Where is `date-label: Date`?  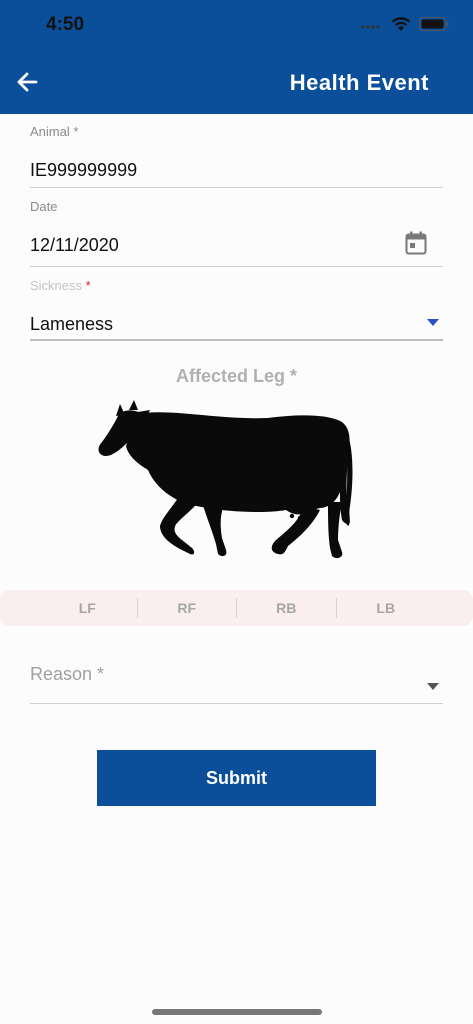
date-label: Date is located at coordinates (44, 206).